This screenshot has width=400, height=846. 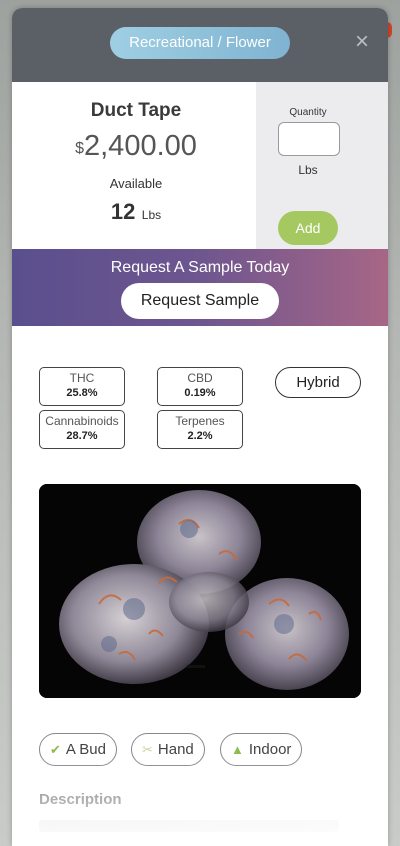 I want to click on product-price: $2,400.00, so click(x=136, y=146).